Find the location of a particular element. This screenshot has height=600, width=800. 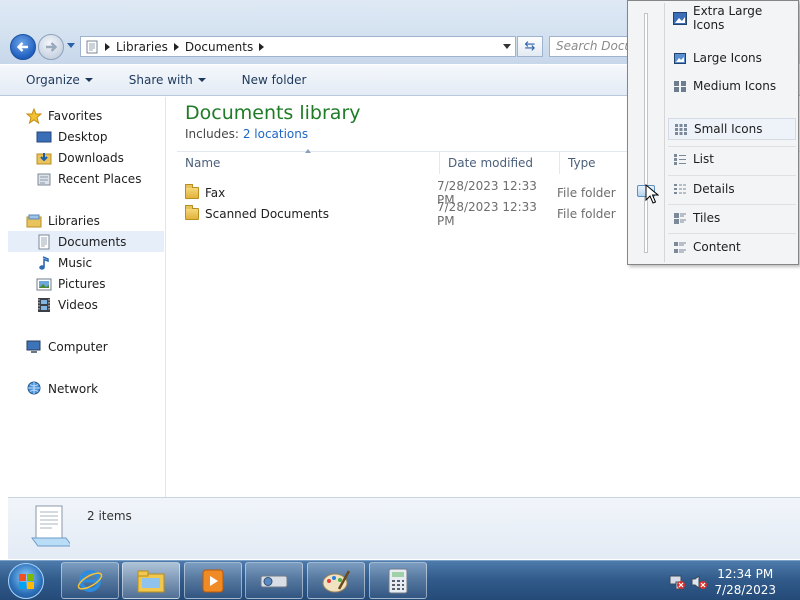

taskbar-media-player is located at coordinates (213, 580).